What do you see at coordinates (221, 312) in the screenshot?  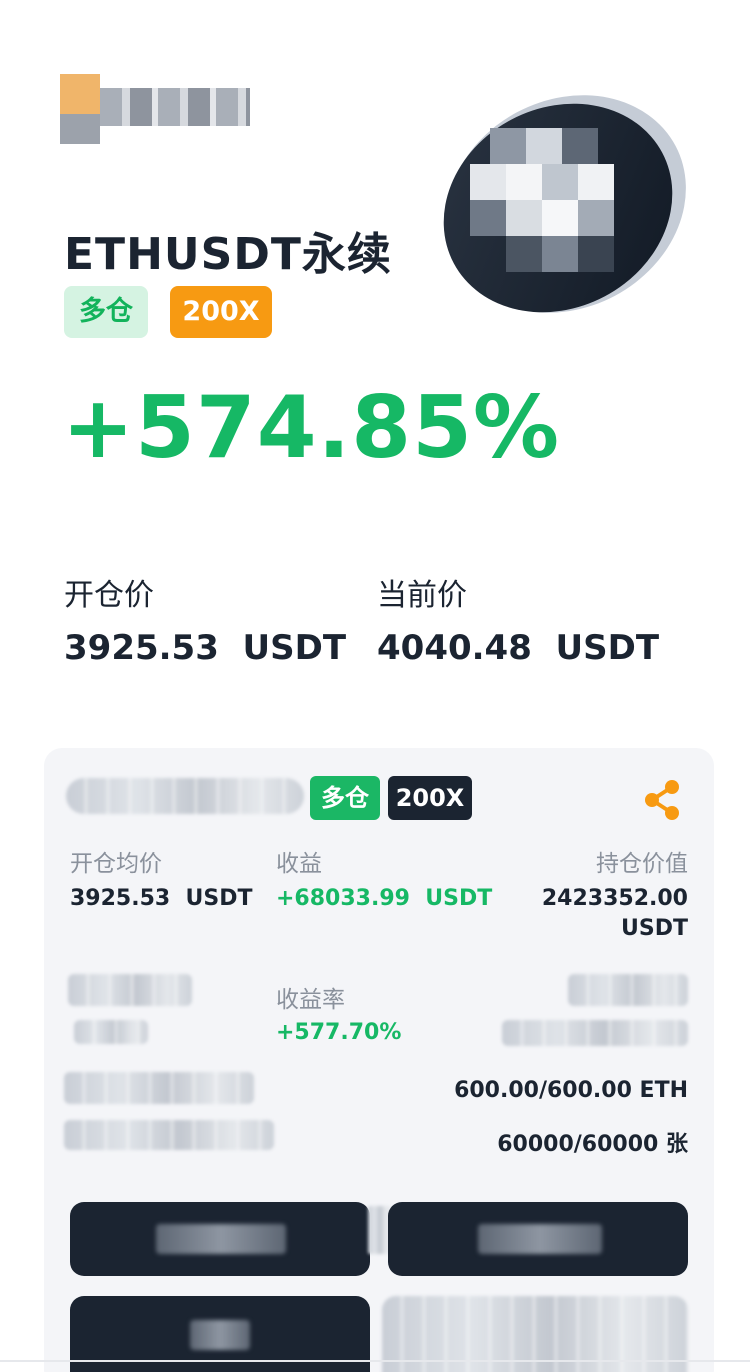 I see `leverage-tag: 200X` at bounding box center [221, 312].